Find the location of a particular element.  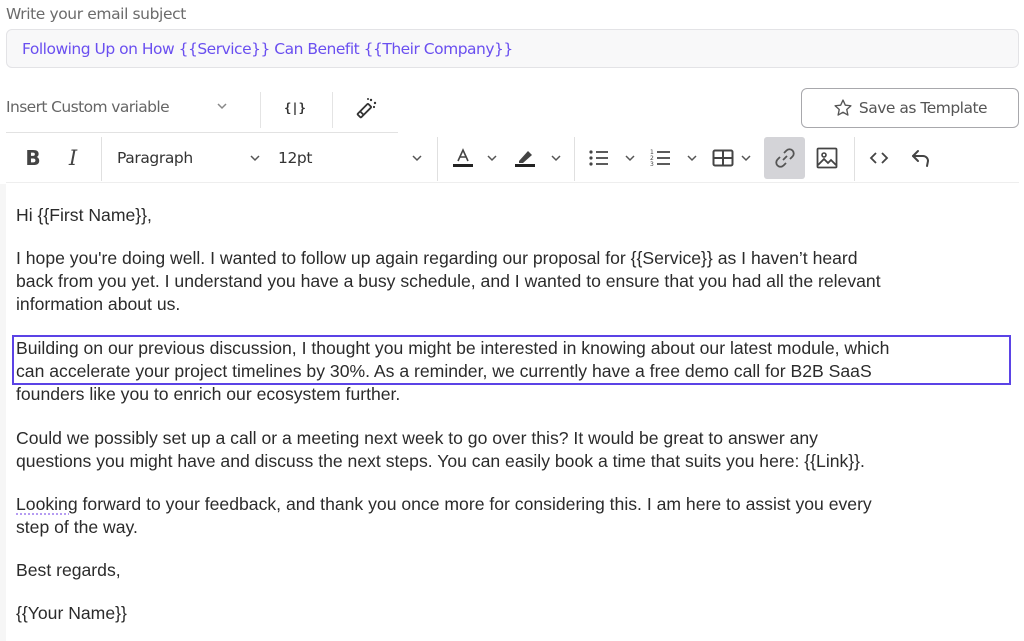

undo-icon is located at coordinates (921, 158).